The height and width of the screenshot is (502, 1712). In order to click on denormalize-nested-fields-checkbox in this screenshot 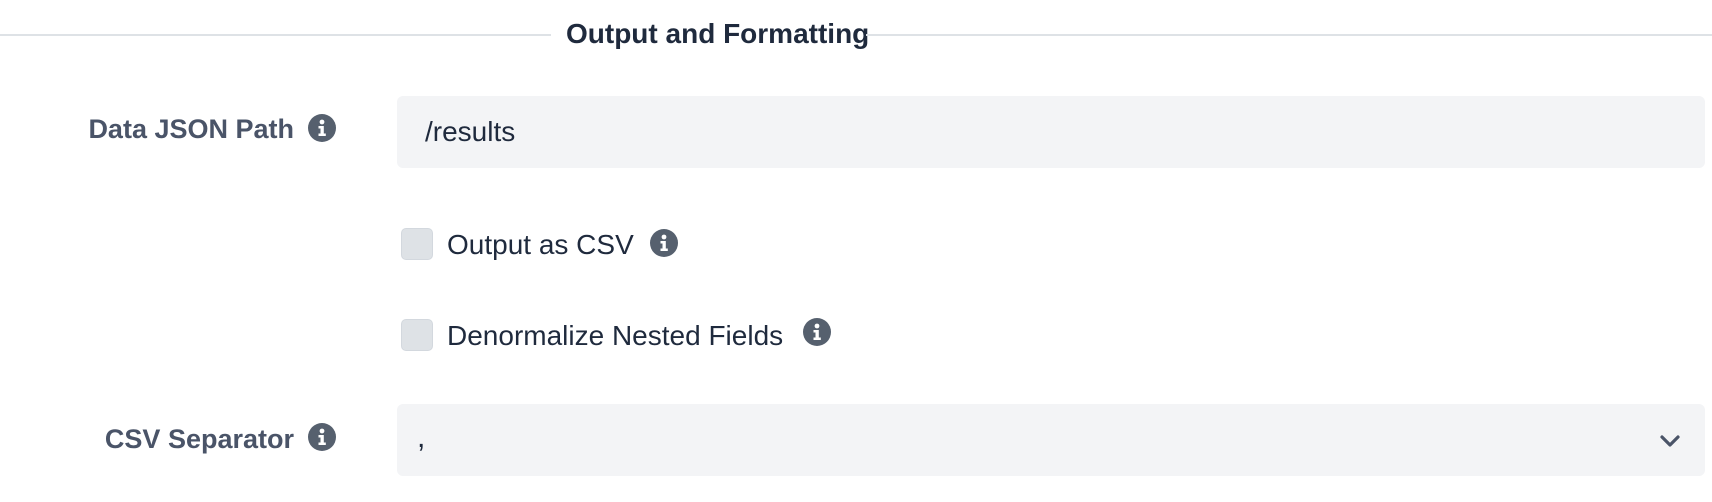, I will do `click(417, 335)`.